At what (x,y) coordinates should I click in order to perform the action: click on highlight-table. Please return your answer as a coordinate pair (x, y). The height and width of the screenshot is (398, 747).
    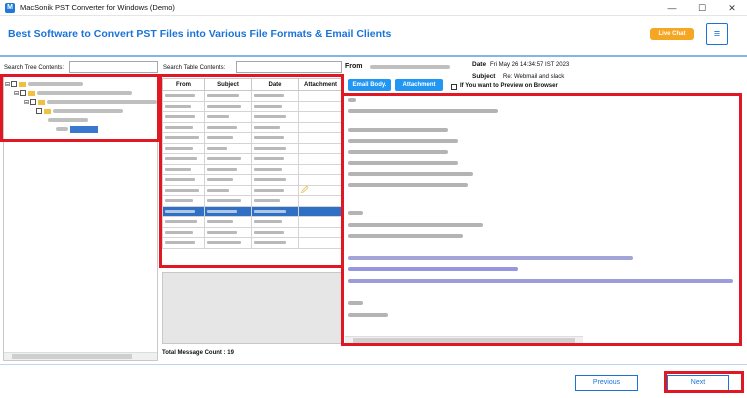
    Looking at the image, I should click on (251, 171).